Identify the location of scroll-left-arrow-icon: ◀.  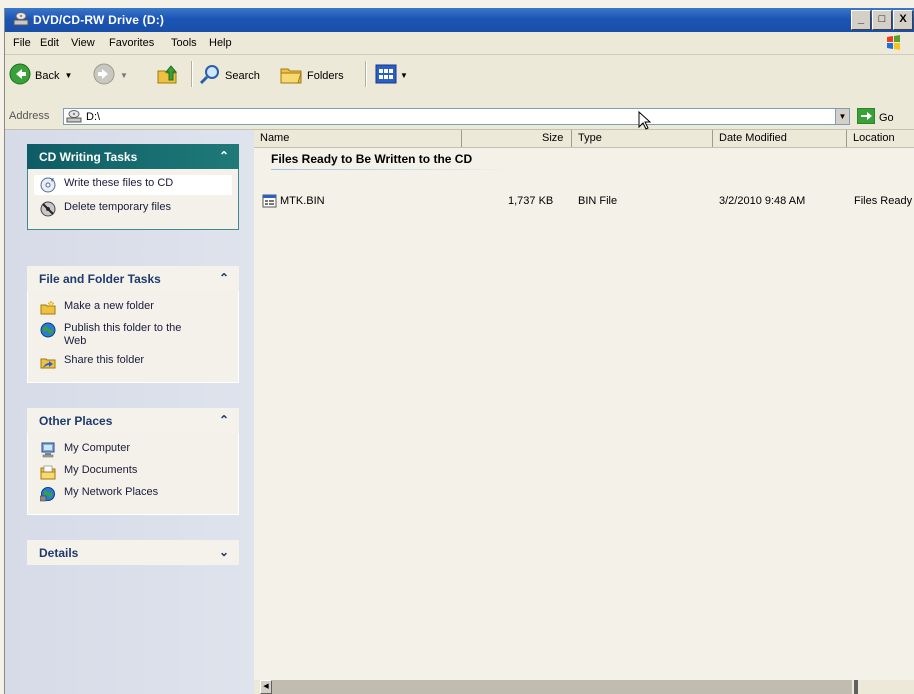
(266, 687).